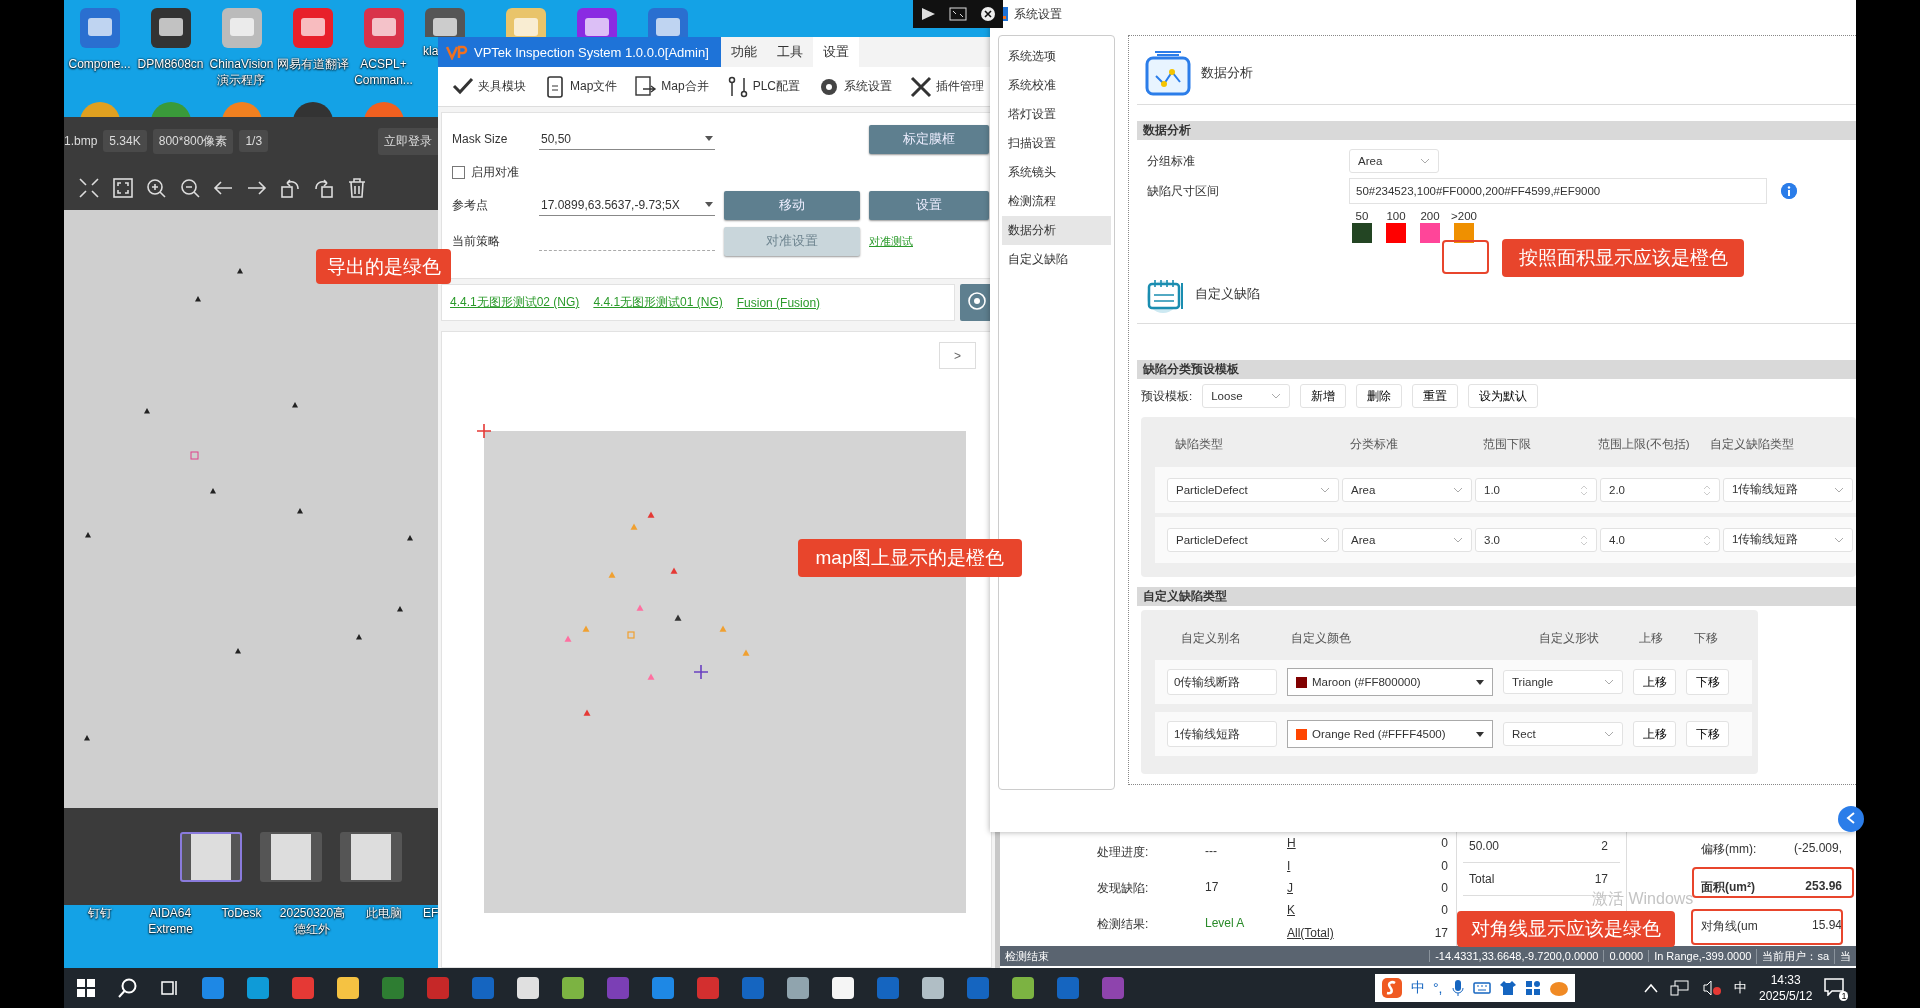 Image resolution: width=1920 pixels, height=1008 pixels. I want to click on reference-point-dropdown: 17.0899,63.5637,-9.73;5X, so click(627, 205).